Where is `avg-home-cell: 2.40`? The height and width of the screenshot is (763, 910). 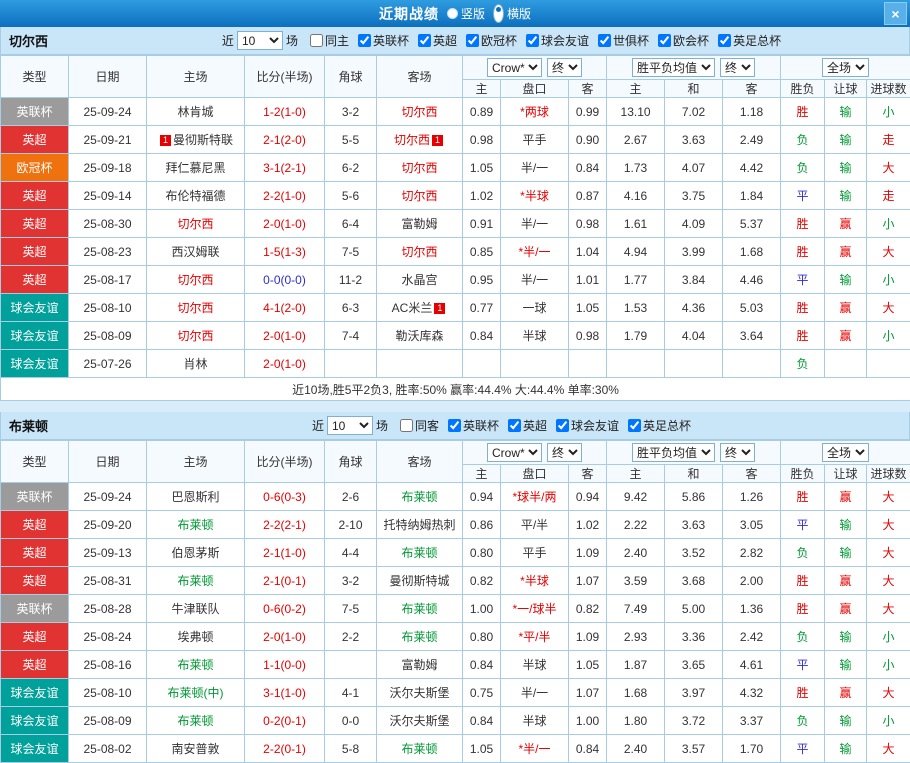 avg-home-cell: 2.40 is located at coordinates (636, 553).